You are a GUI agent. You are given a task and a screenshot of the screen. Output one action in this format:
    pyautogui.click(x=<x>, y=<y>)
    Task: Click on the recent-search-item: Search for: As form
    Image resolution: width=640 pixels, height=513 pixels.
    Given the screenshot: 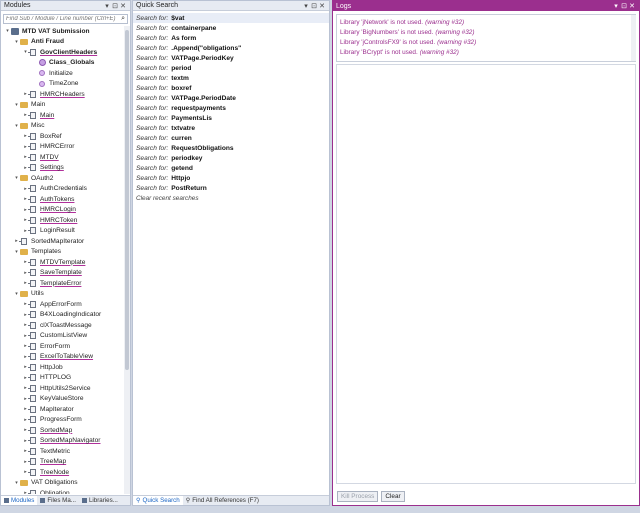 What is the action you would take?
    pyautogui.click(x=231, y=38)
    